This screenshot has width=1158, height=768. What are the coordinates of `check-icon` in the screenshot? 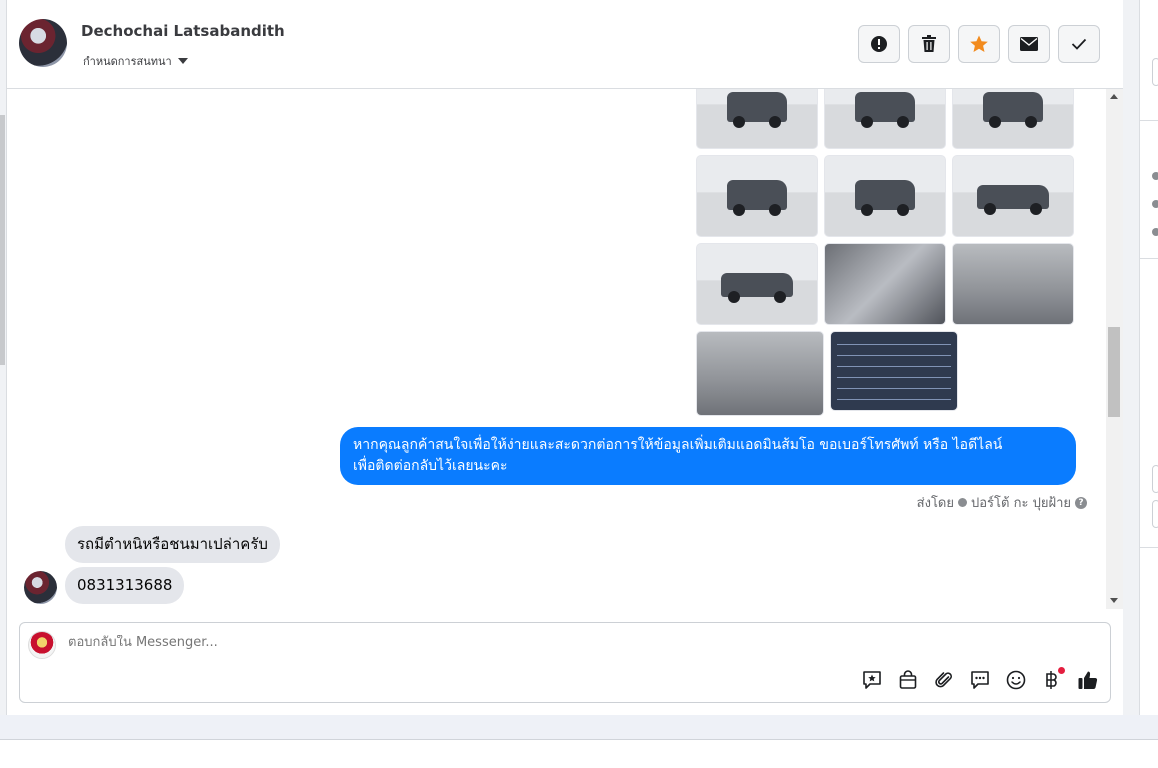 It's located at (1079, 44).